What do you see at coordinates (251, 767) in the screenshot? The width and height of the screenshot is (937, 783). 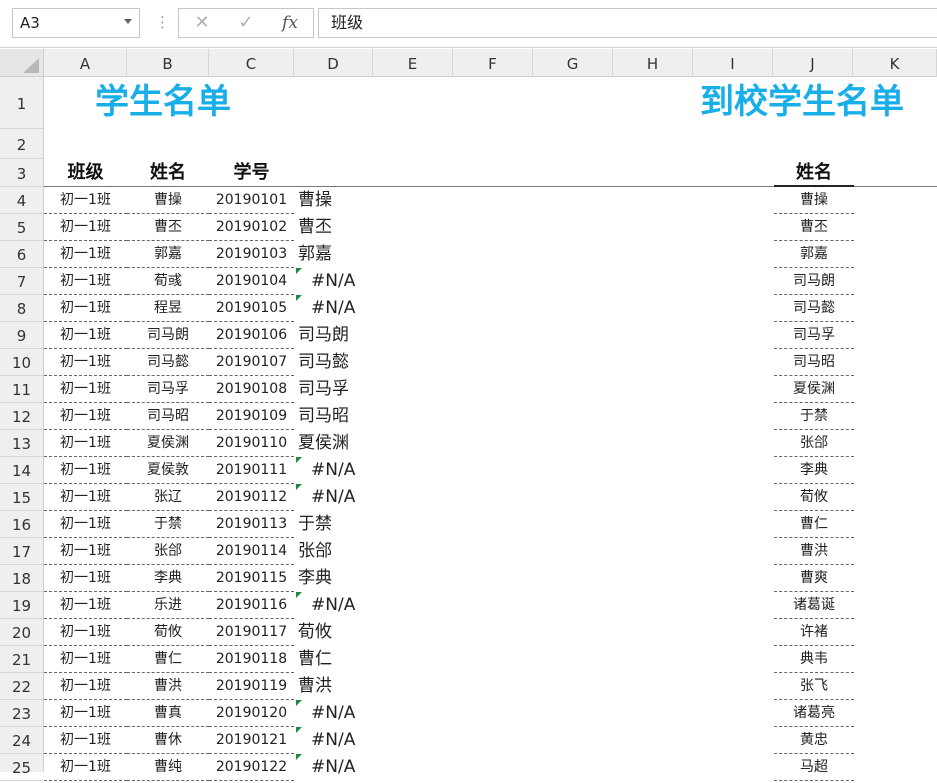 I see `cell-student-id: 20190122` at bounding box center [251, 767].